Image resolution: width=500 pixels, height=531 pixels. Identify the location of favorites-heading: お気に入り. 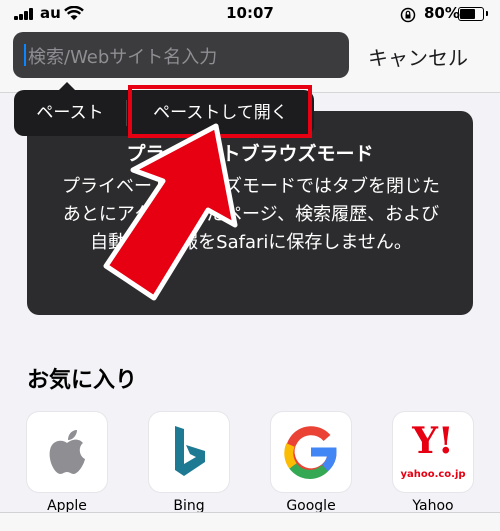
(82, 380).